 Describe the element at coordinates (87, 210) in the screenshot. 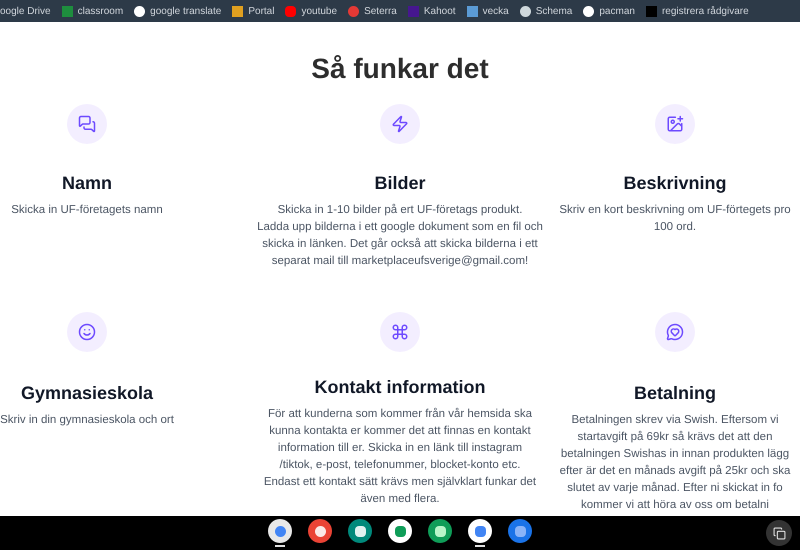

I see `step-description: Skicka in UF-företagets namn` at that location.